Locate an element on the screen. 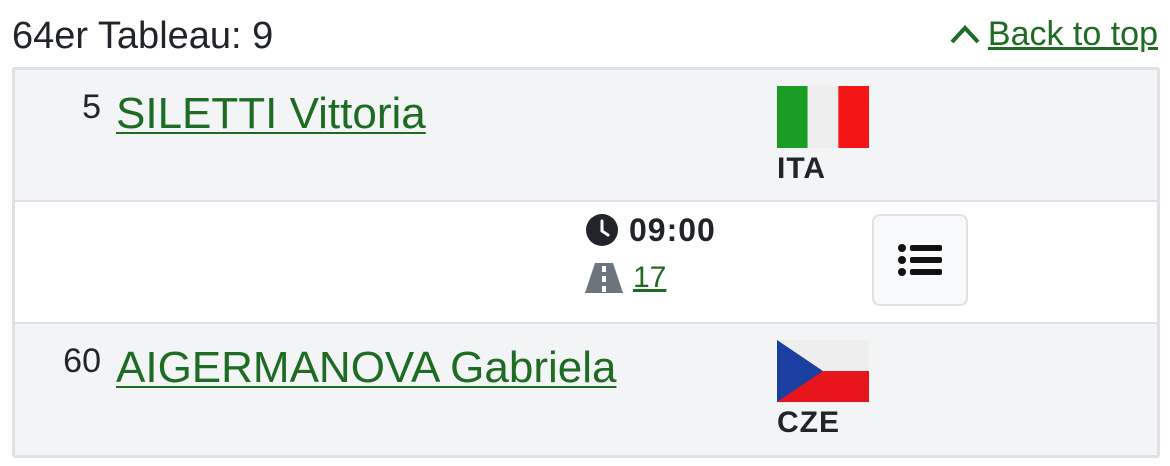  italy-flag-icon is located at coordinates (823, 117).